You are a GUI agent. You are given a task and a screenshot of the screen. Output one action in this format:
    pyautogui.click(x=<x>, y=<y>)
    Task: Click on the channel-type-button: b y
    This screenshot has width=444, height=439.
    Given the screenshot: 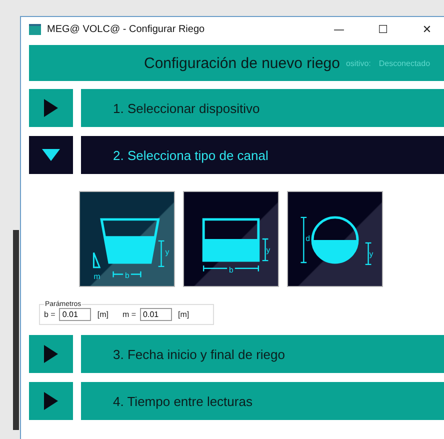 What is the action you would take?
    pyautogui.click(x=231, y=239)
    